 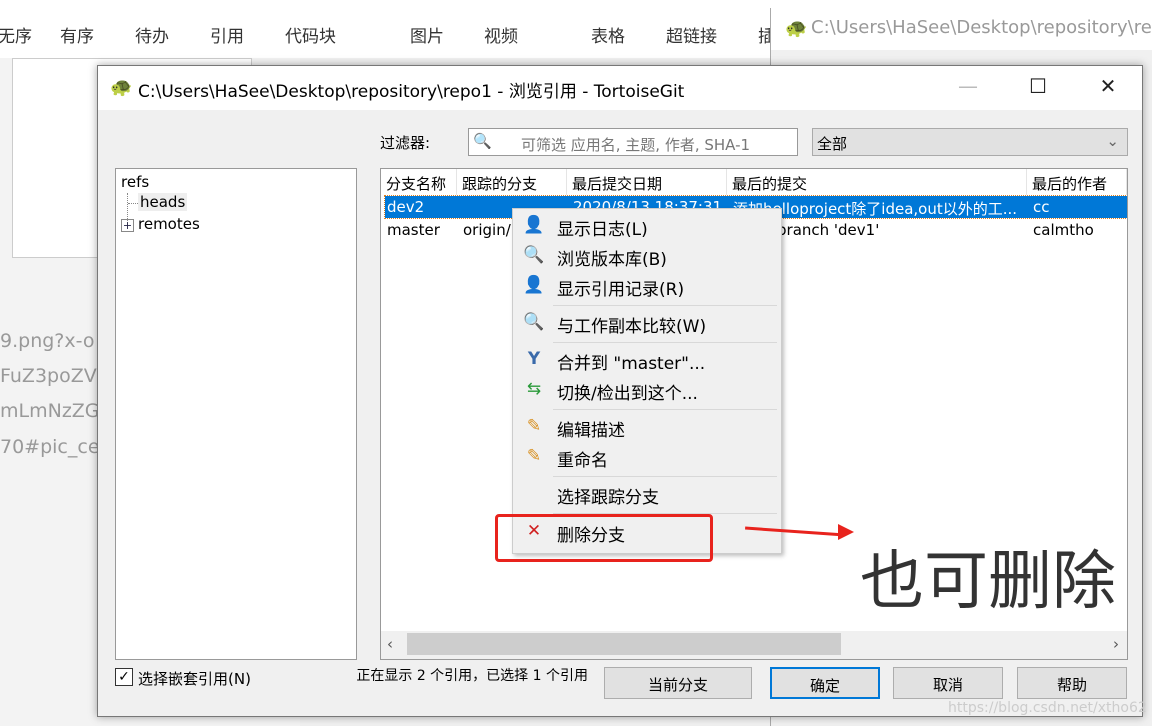 I want to click on tree-node-heads: heads, so click(x=163, y=202).